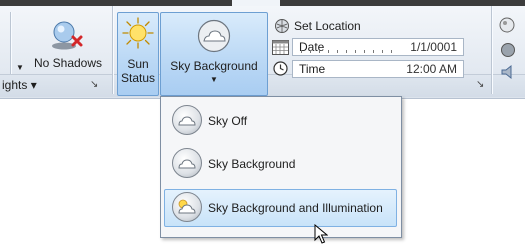 The height and width of the screenshot is (245, 525). What do you see at coordinates (433, 47) in the screenshot?
I see `date-value: 1/1/0001` at bounding box center [433, 47].